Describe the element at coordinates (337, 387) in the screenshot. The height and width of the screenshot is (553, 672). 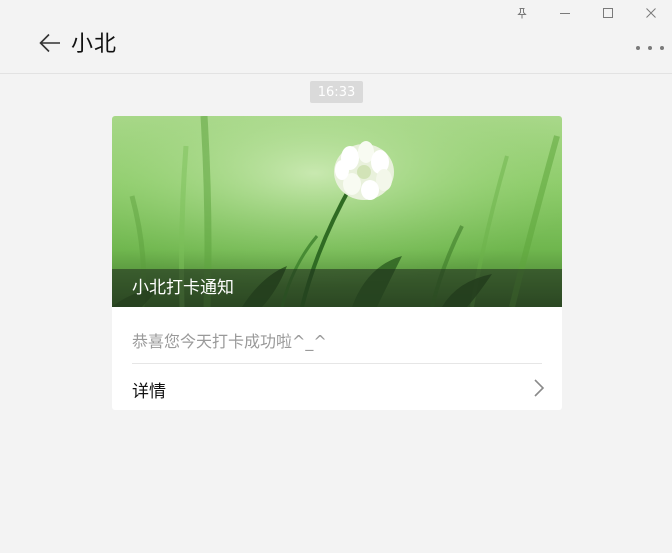
I see `card-detail-row: 详情` at that location.